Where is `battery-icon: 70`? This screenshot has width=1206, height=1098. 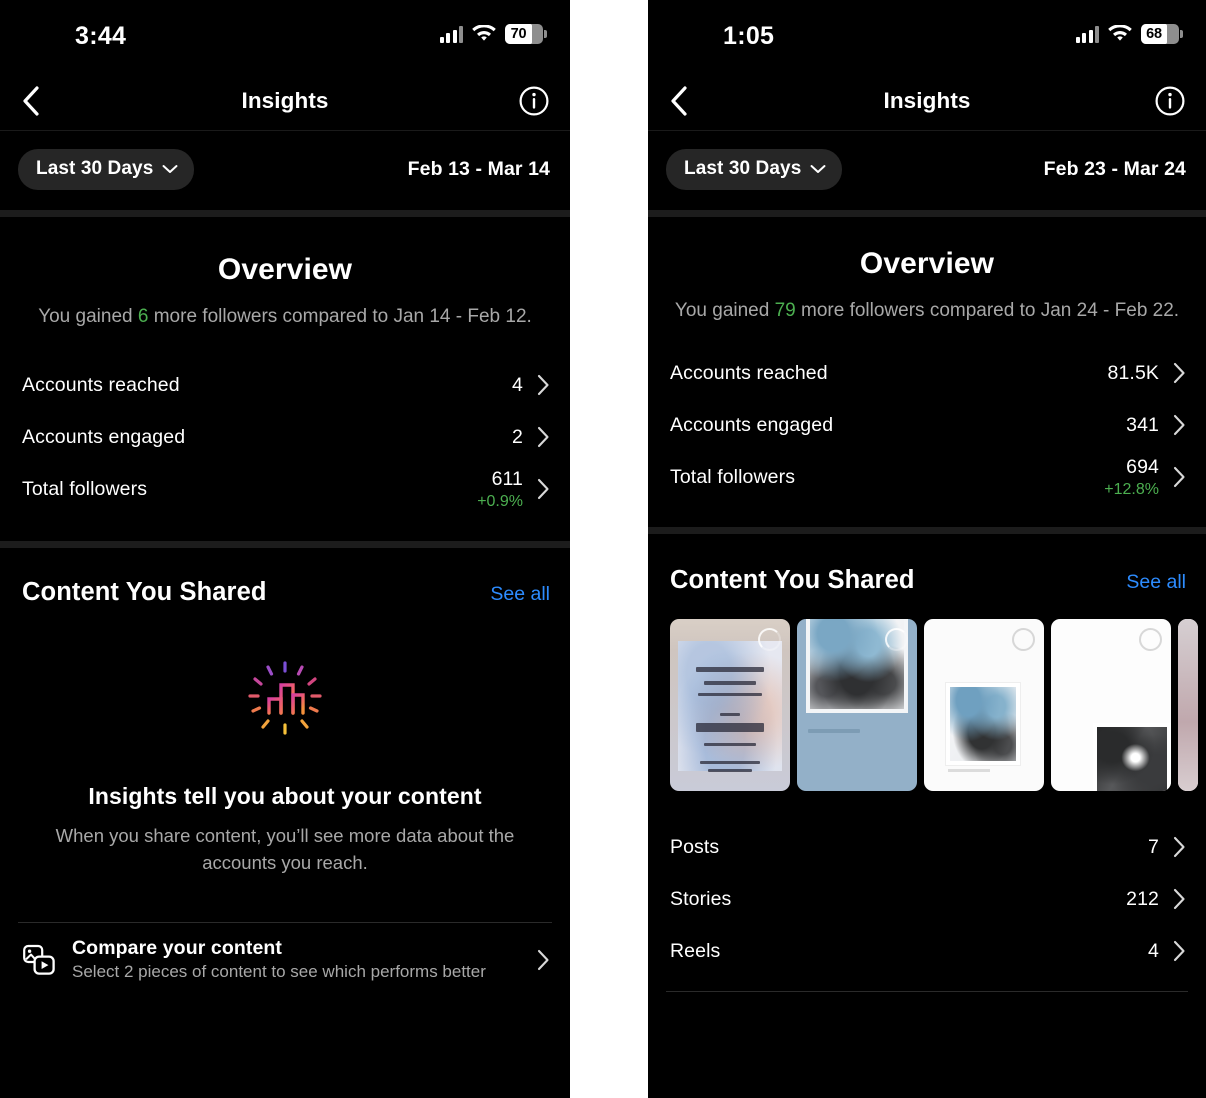
battery-icon: 70 is located at coordinates (526, 34).